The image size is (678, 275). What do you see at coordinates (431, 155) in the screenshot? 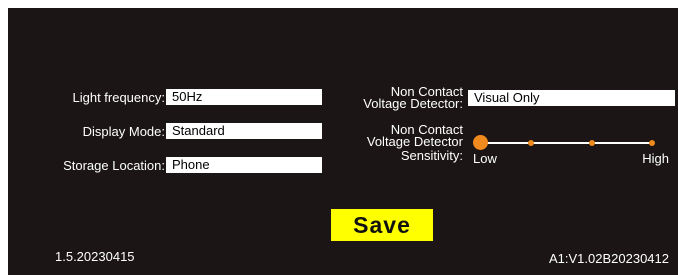
I see `sensitivity-label-line3: Sensitivity:` at bounding box center [431, 155].